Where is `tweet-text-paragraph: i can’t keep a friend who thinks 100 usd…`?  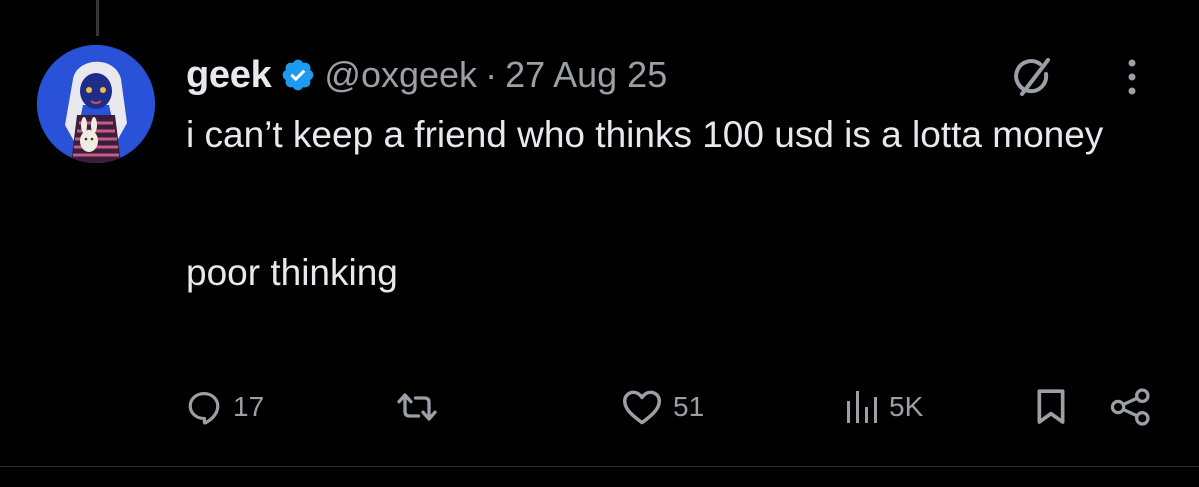
tweet-text-paragraph: i can’t keep a friend who thinks 100 usd… is located at coordinates (645, 134).